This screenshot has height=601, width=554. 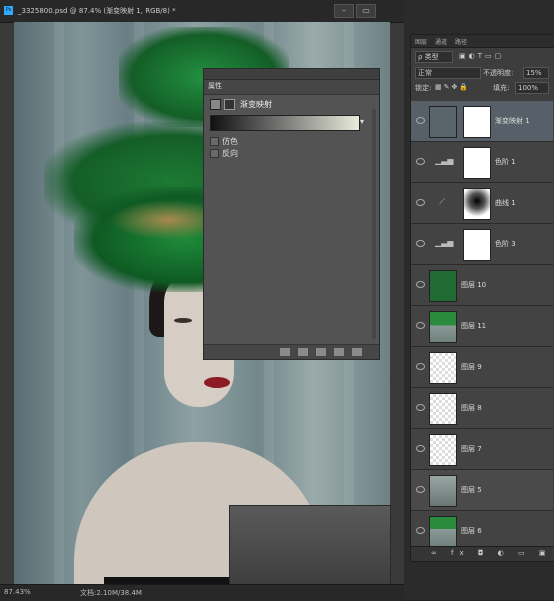 I want to click on layer-row: ⟋ 曲线 1, so click(x=482, y=203).